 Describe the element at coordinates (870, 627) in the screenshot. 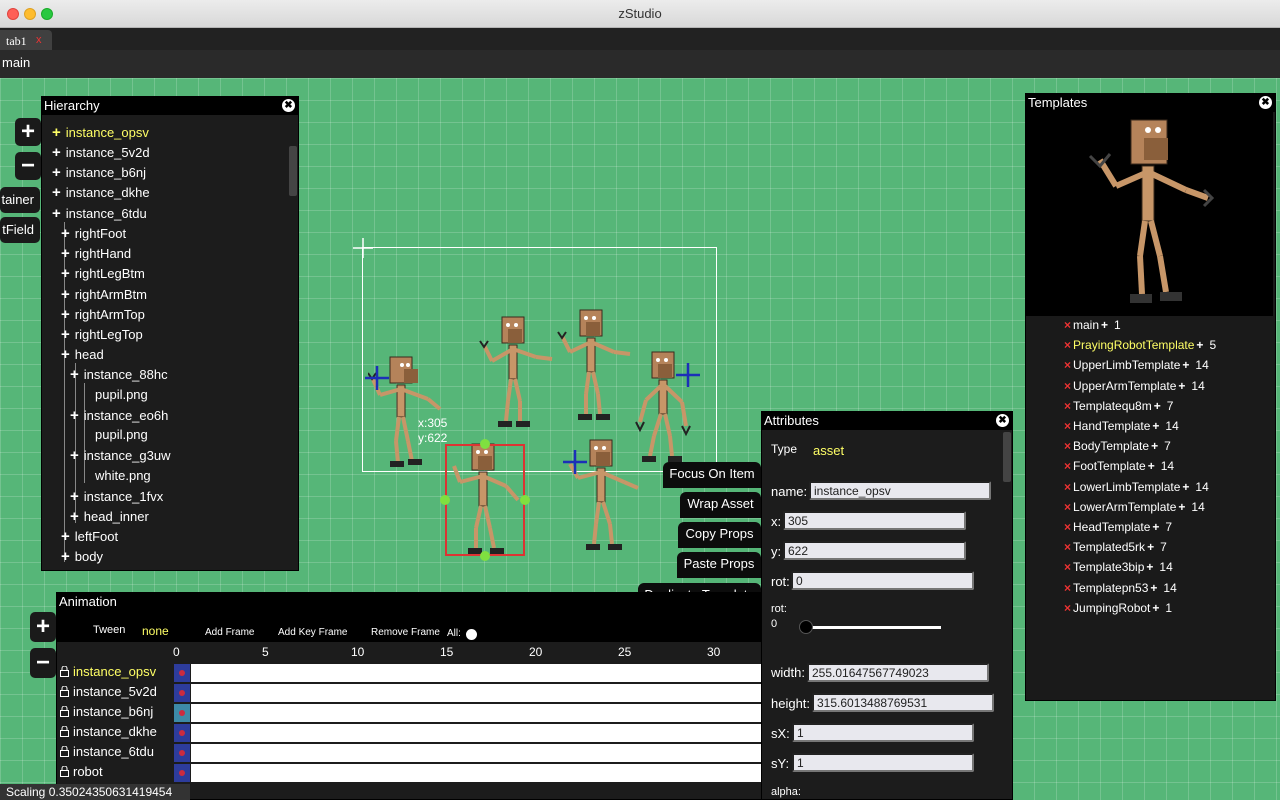

I see `rot-slider` at that location.